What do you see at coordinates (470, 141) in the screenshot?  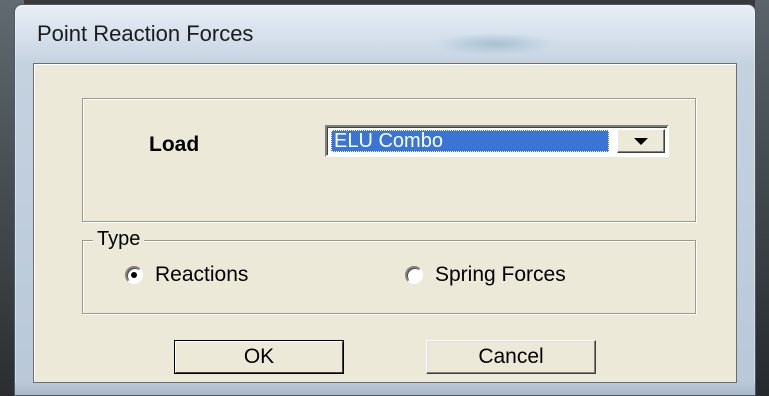 I see `load-combo-value: ELU Combo` at bounding box center [470, 141].